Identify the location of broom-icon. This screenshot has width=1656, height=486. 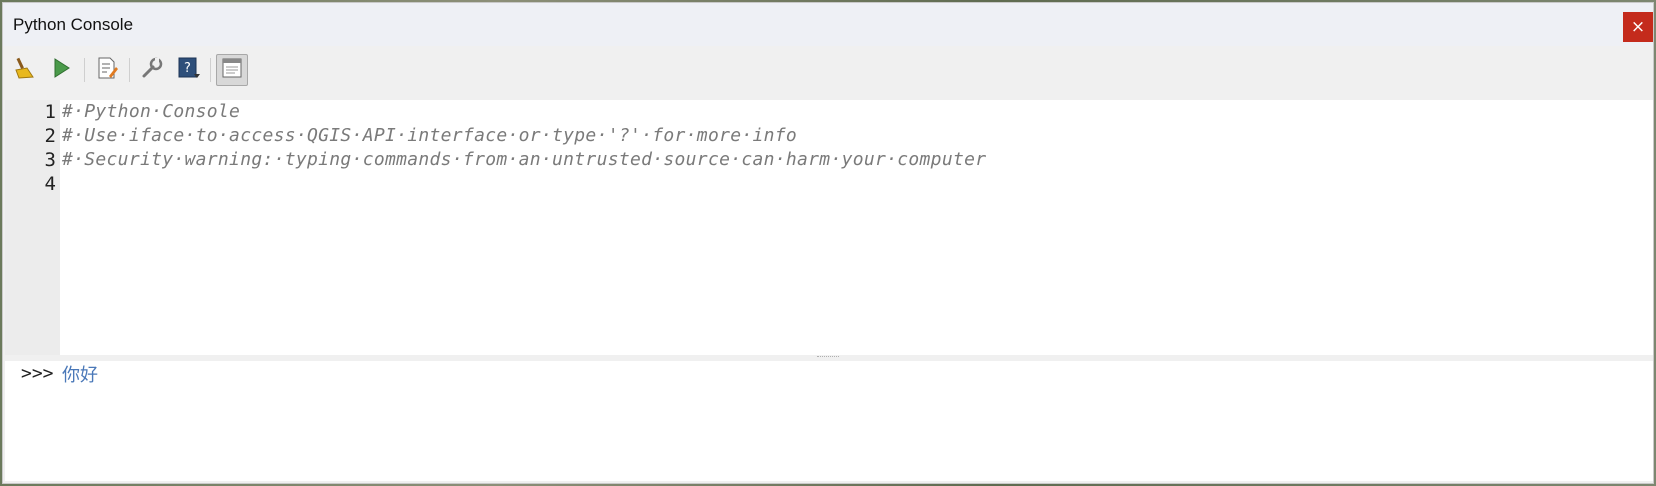
(25, 70).